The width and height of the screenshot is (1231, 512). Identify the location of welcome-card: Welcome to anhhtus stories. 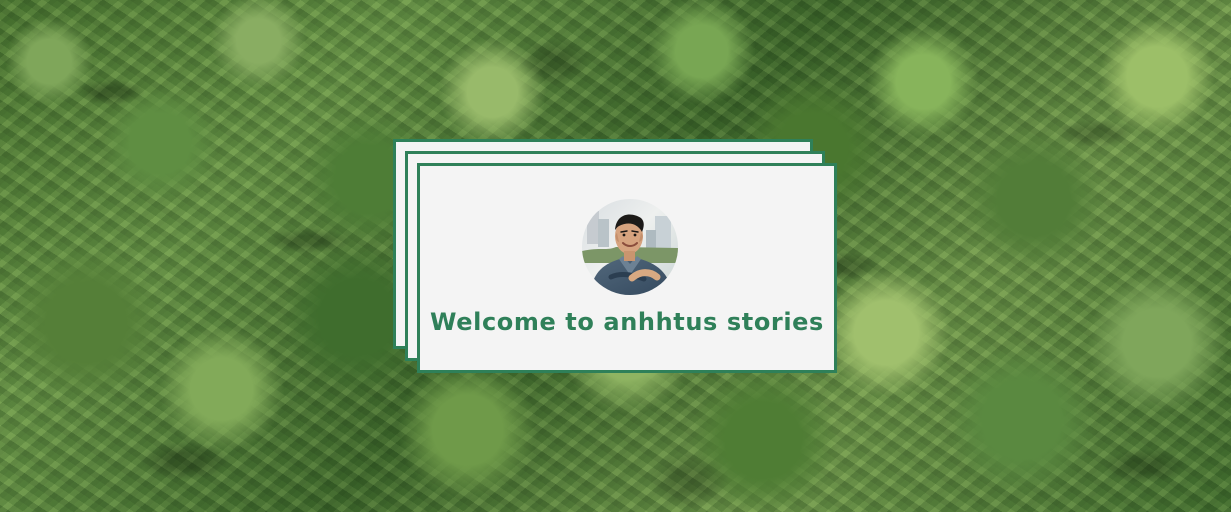
(627, 268).